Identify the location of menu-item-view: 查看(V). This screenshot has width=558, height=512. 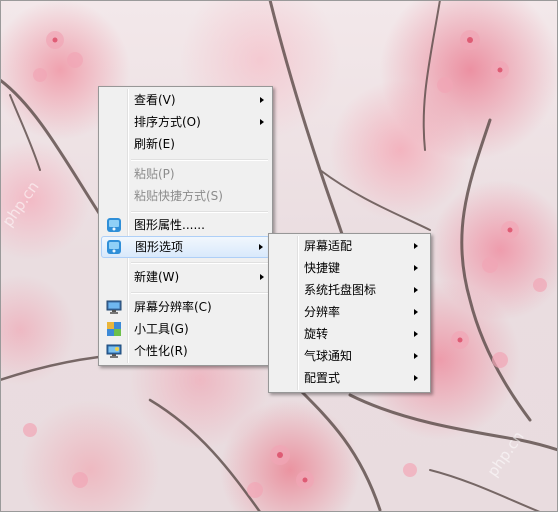
(185, 100).